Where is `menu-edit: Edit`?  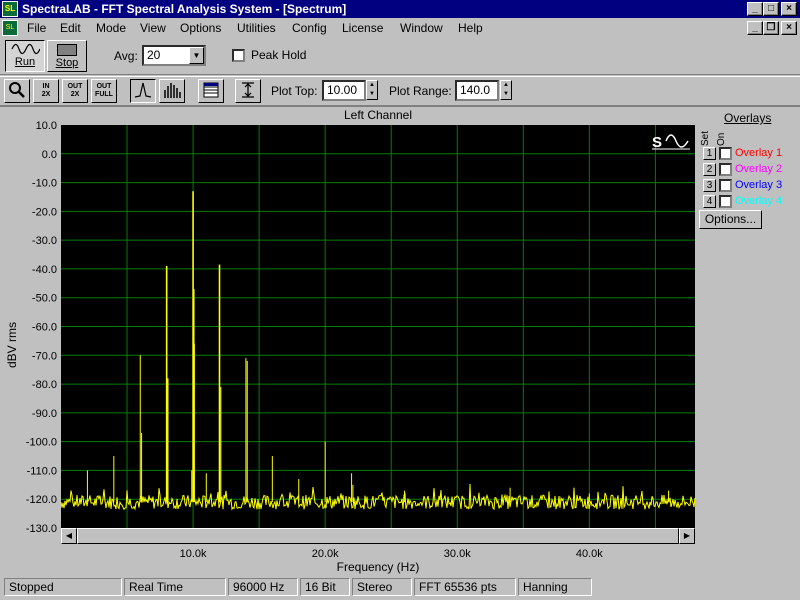
menu-edit: Edit is located at coordinates (70, 28).